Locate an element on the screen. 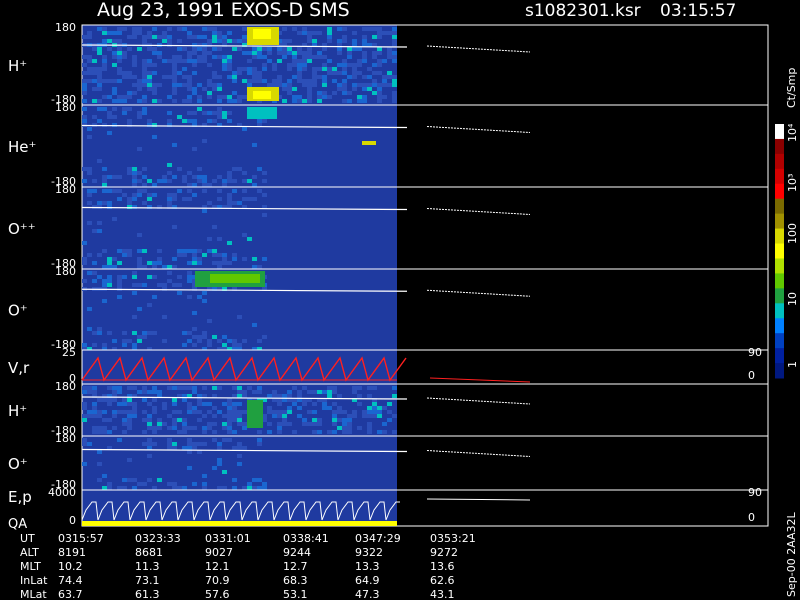  table-cell: 63.7 is located at coordinates (70, 594).